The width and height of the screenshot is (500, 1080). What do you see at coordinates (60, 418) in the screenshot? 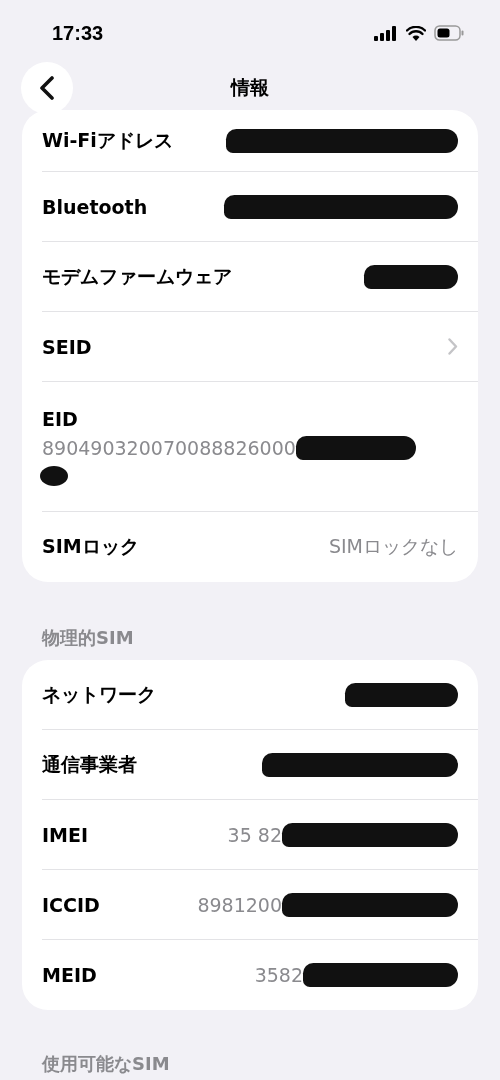
I see `row-label: EID` at bounding box center [60, 418].